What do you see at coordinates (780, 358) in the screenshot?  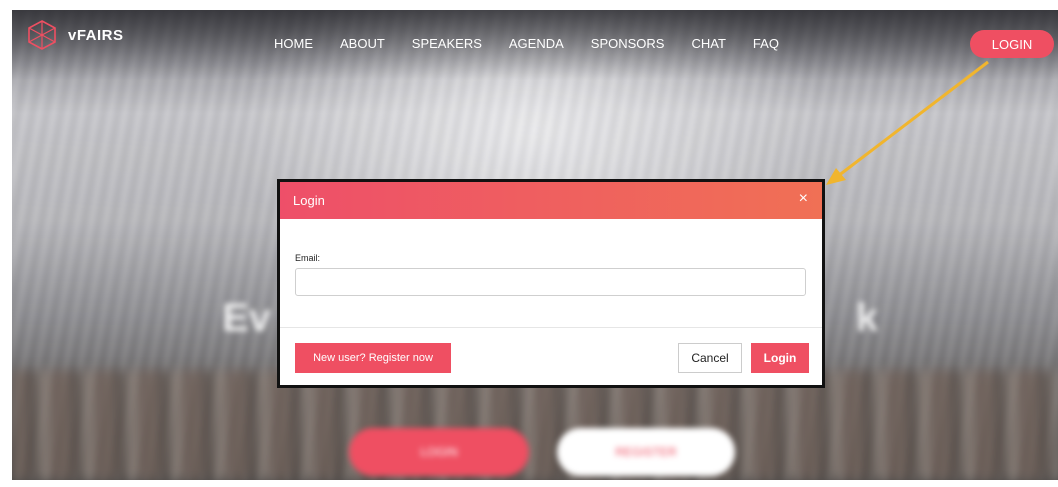 I see `modal-login-button: Login` at bounding box center [780, 358].